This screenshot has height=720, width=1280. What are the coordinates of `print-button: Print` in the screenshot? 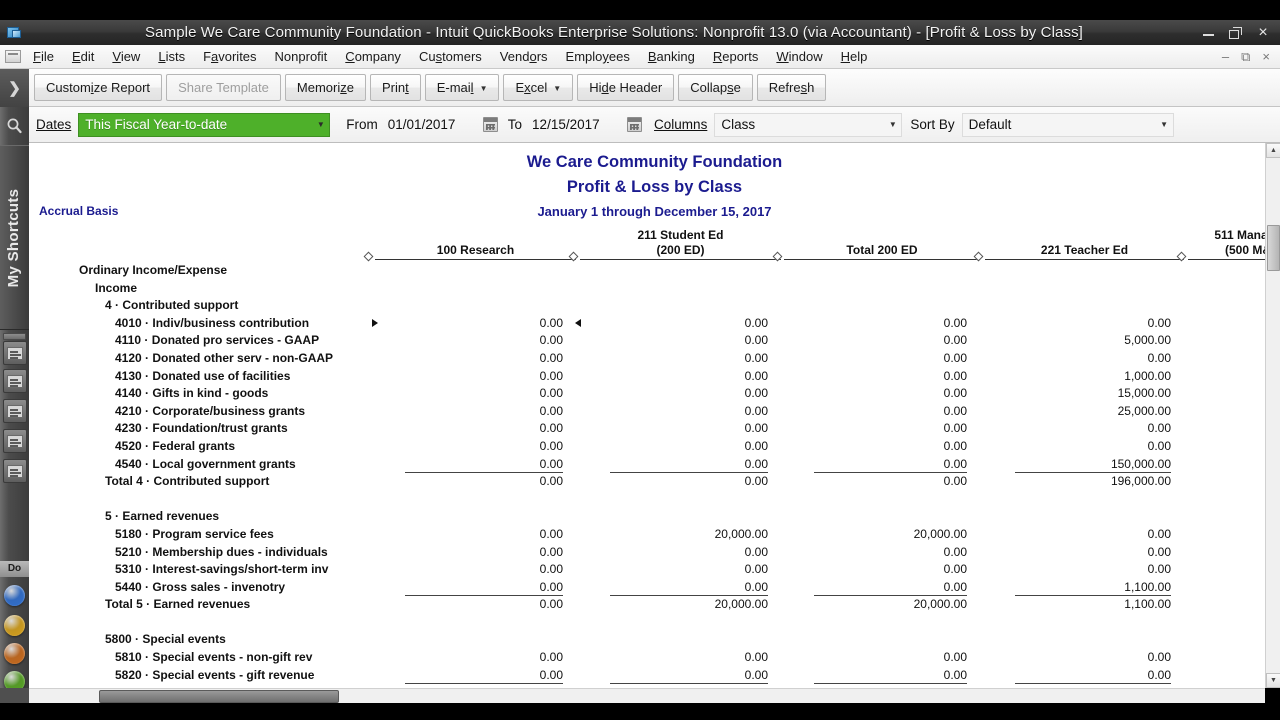 It's located at (395, 87).